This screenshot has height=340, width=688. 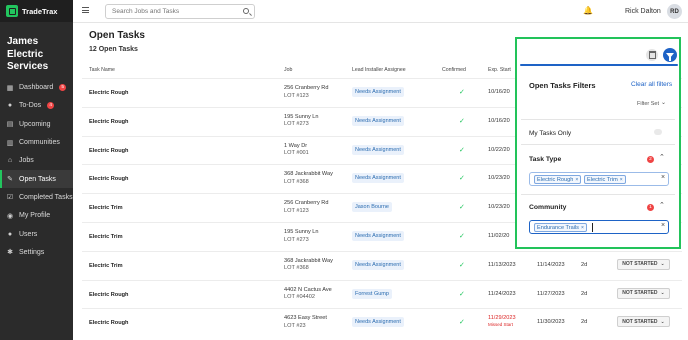 I want to click on sidebar-item-jobs: ⌂ Jobs, so click(x=36, y=161).